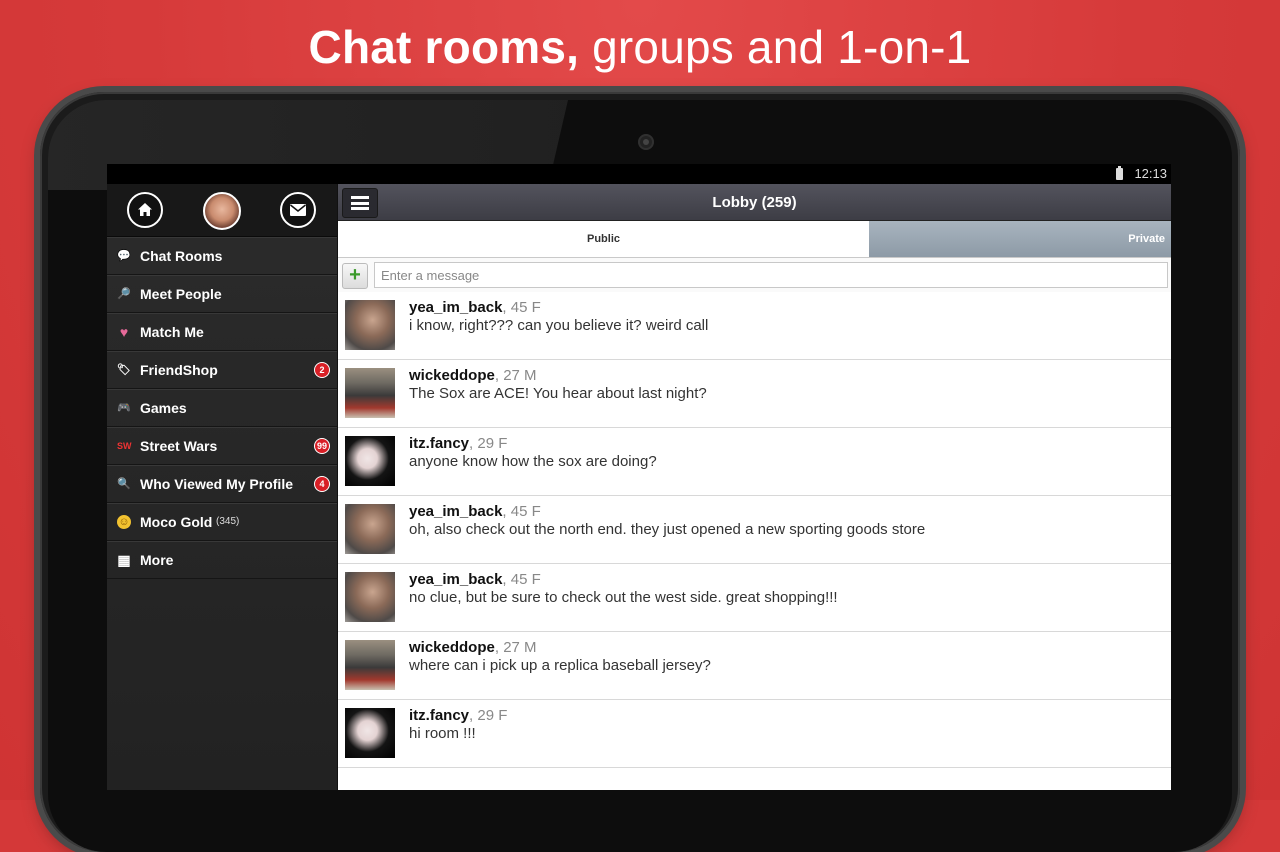  What do you see at coordinates (775, 47) in the screenshot?
I see `headline-rest: groups and 1-on-1` at bounding box center [775, 47].